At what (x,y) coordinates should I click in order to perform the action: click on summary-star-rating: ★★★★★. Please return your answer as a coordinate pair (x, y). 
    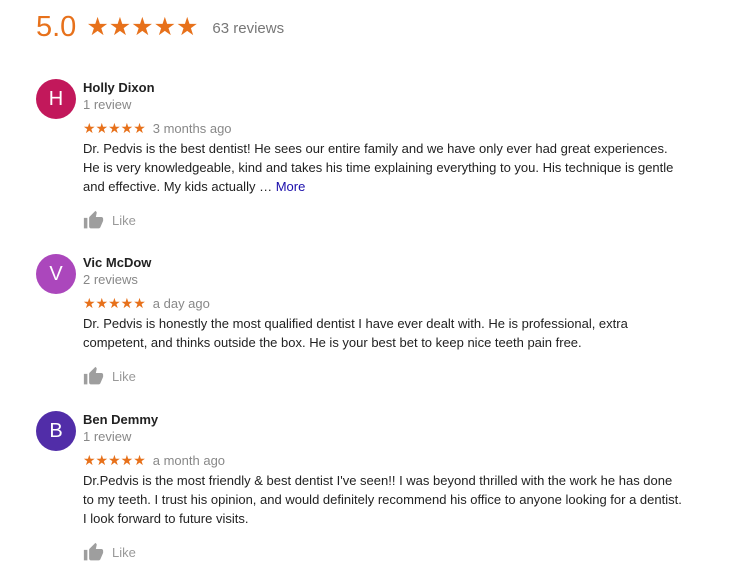
    Looking at the image, I should click on (142, 27).